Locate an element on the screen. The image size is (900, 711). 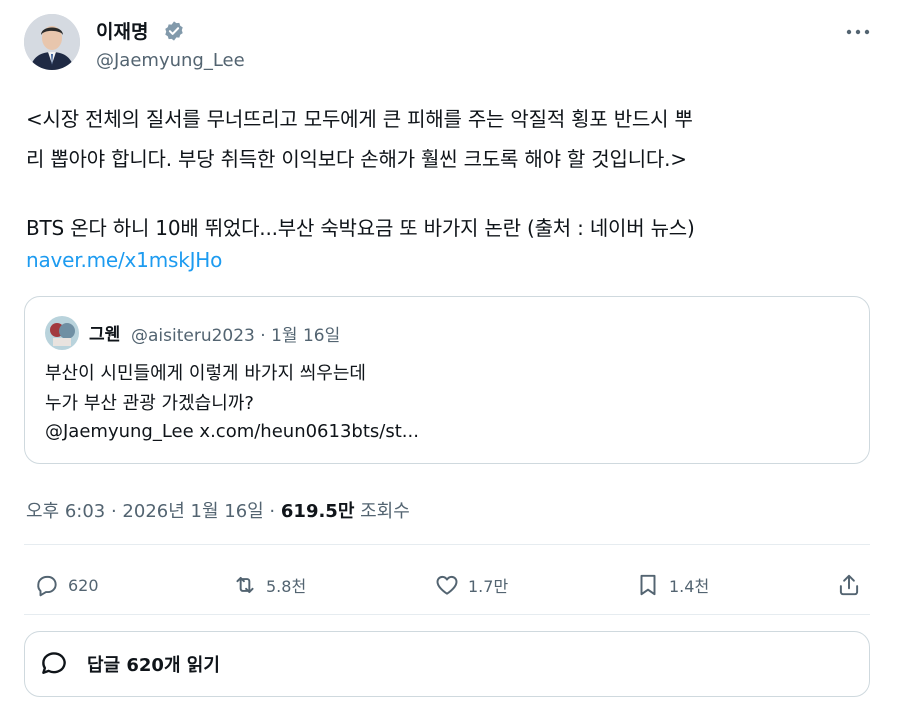
author-name: 이재명 is located at coordinates (122, 30).